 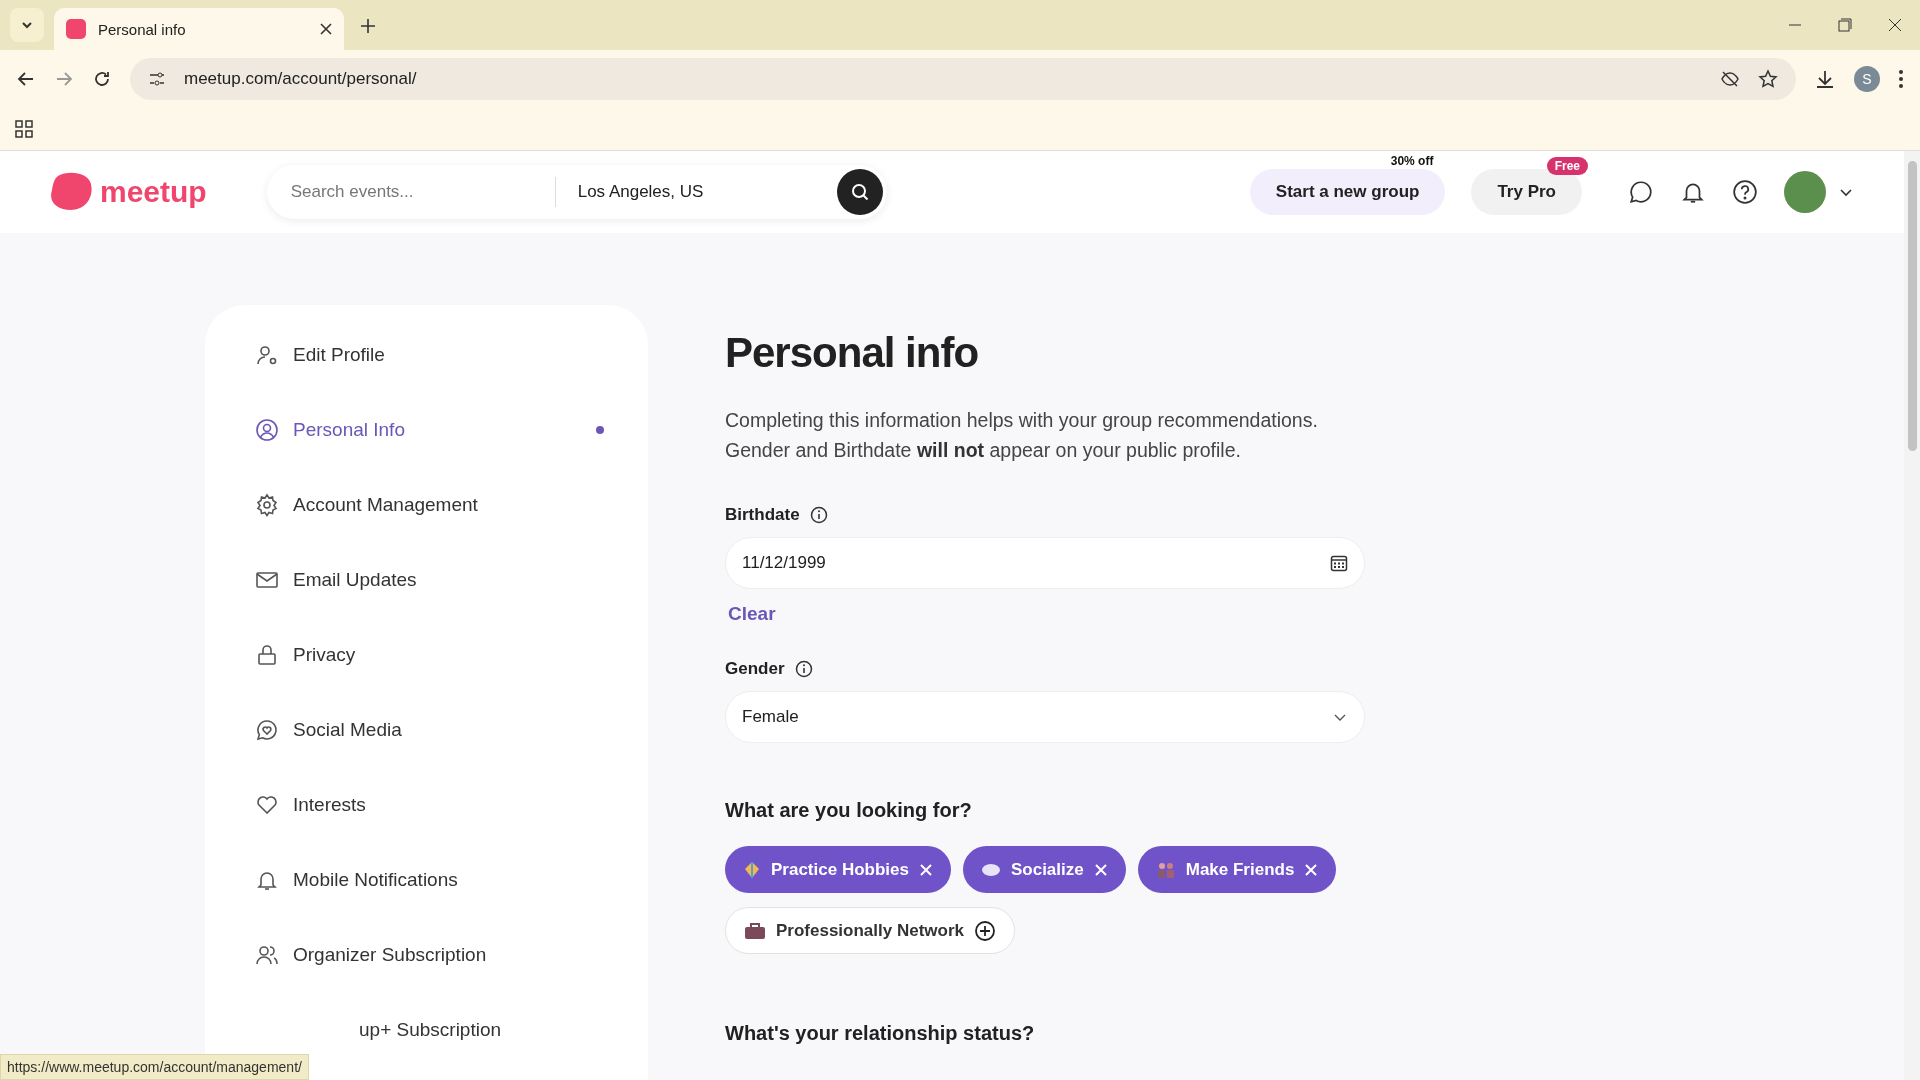 I want to click on location-field: Los Angeles, US, so click(x=707, y=192).